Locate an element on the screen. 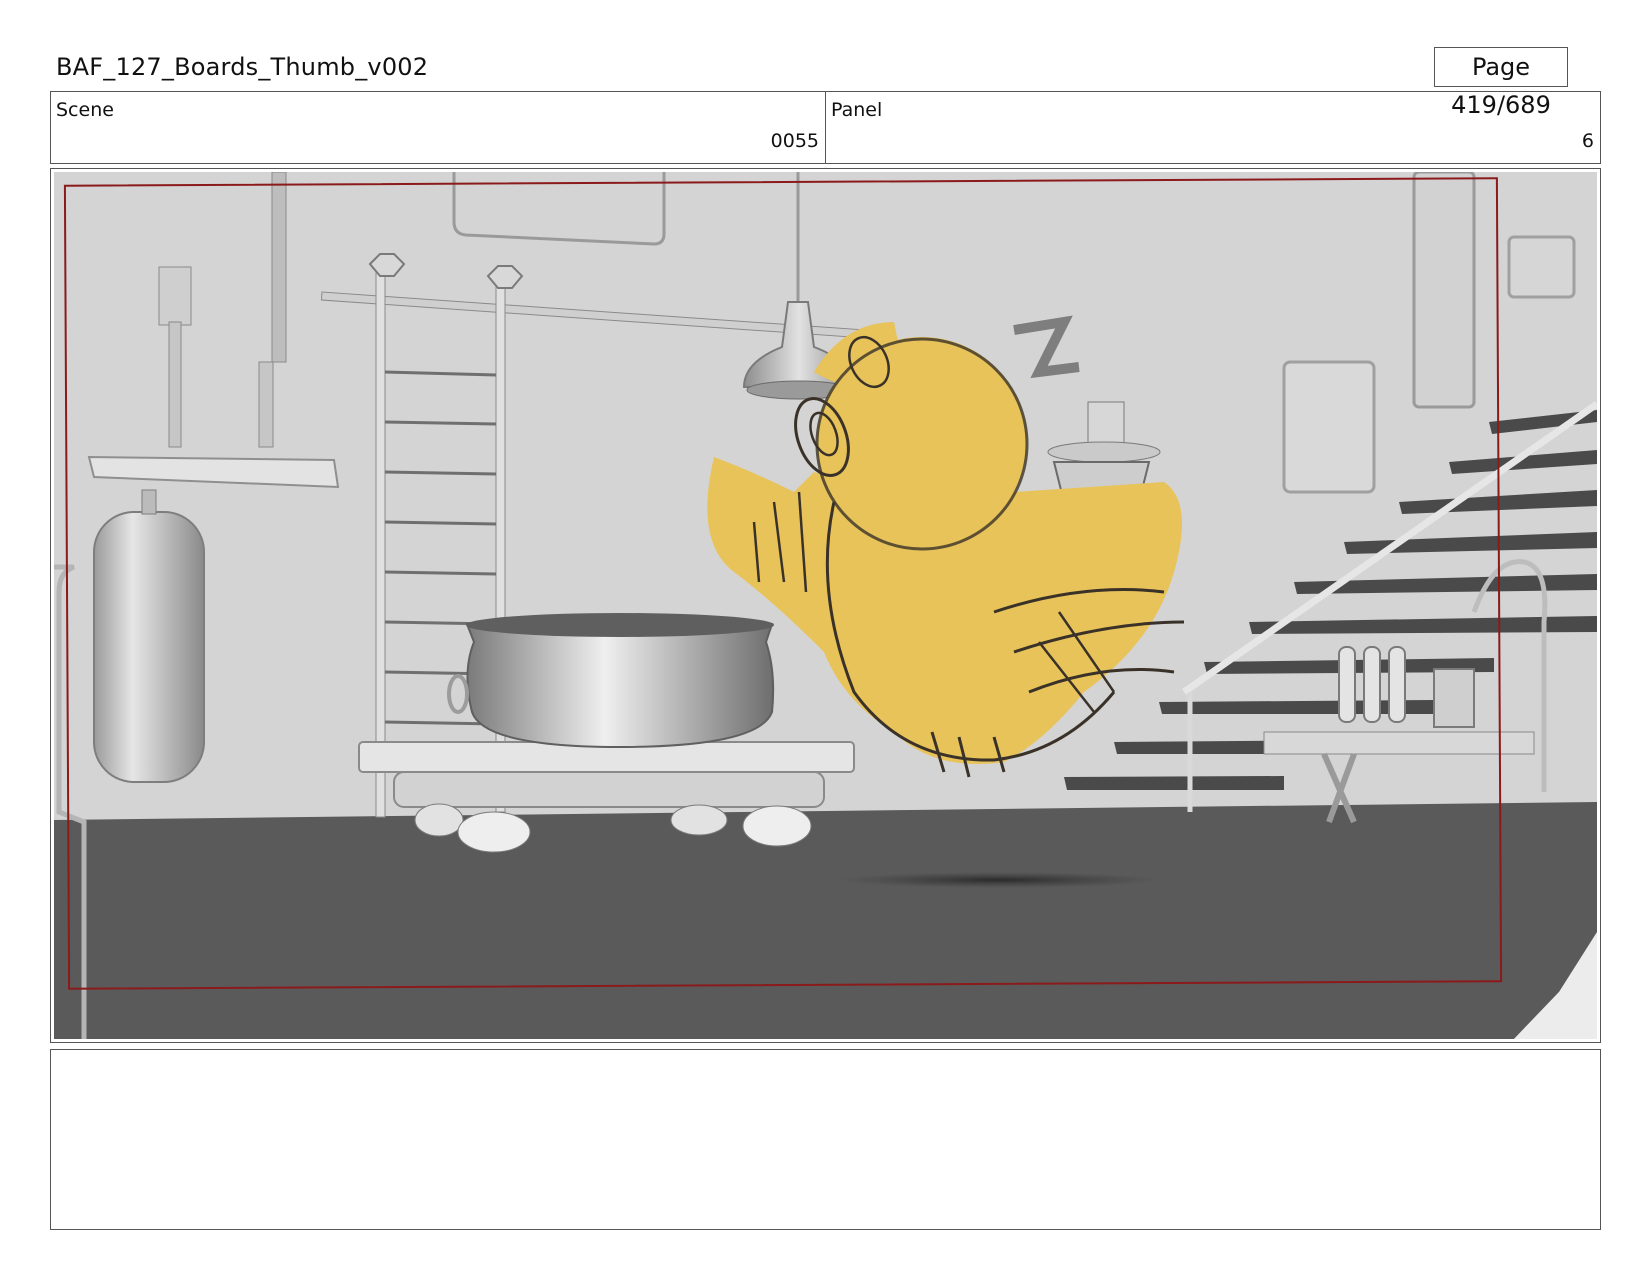 This screenshot has width=1650, height=1275. scene-cell: Scene 0055 is located at coordinates (438, 127).